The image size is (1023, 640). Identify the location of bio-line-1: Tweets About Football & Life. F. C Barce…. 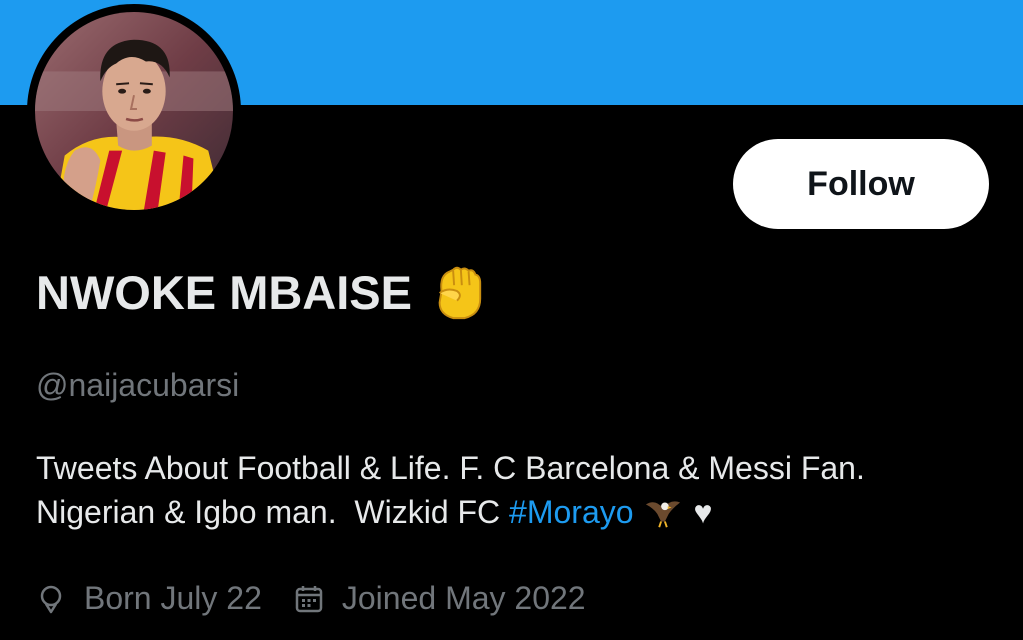
(450, 468).